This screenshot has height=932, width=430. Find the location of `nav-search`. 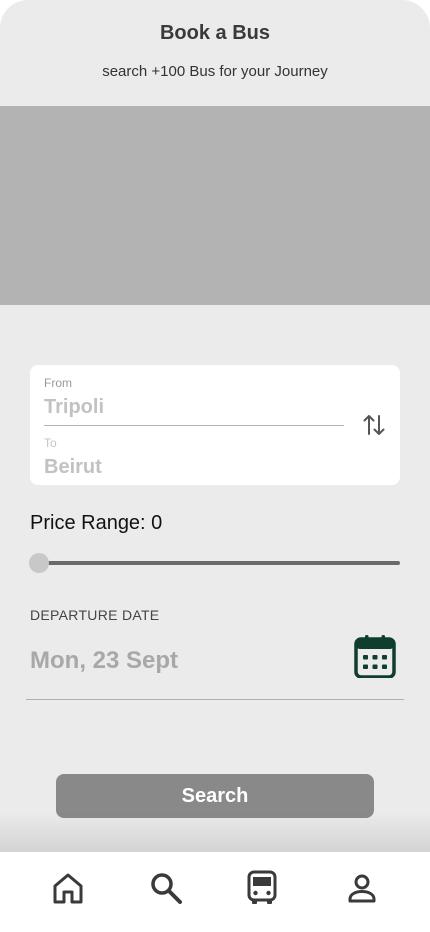

nav-search is located at coordinates (166, 888).